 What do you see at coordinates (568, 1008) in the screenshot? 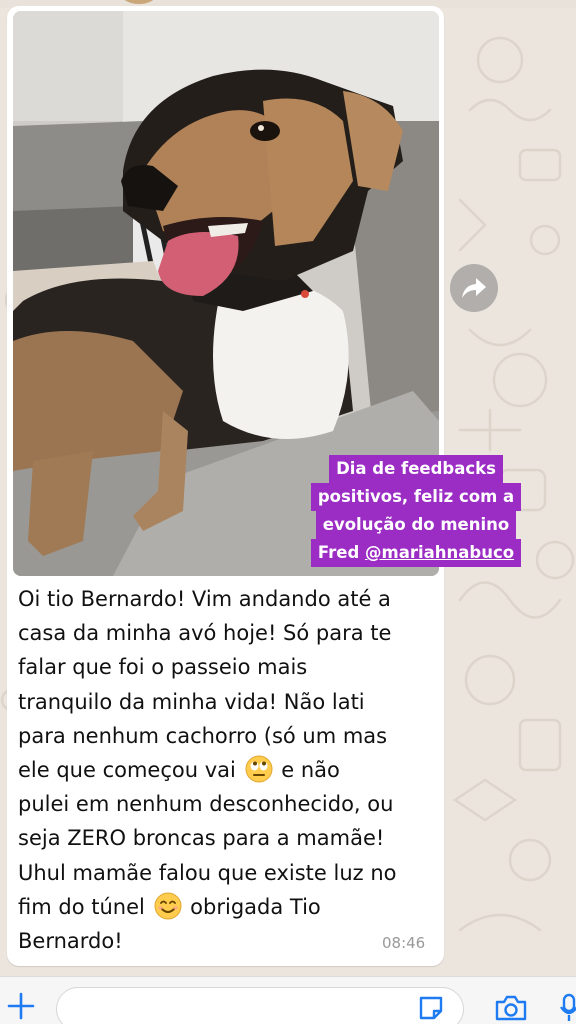
I see `mic-icon` at bounding box center [568, 1008].